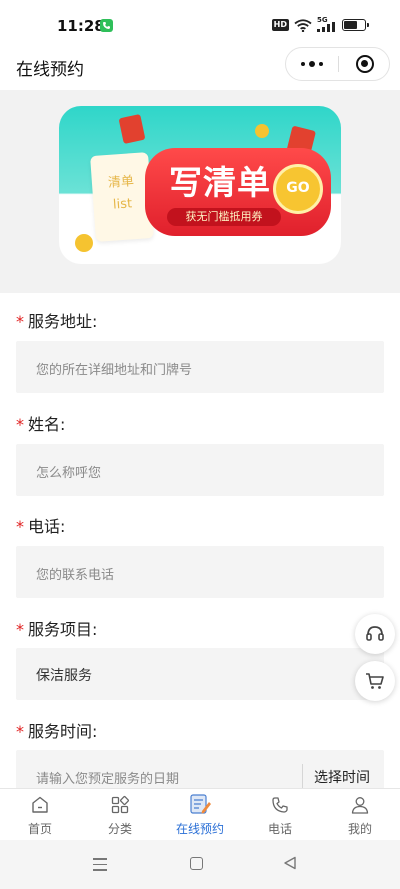 This screenshot has width=400, height=889. I want to click on tab-category-label: 分类, so click(119, 829).